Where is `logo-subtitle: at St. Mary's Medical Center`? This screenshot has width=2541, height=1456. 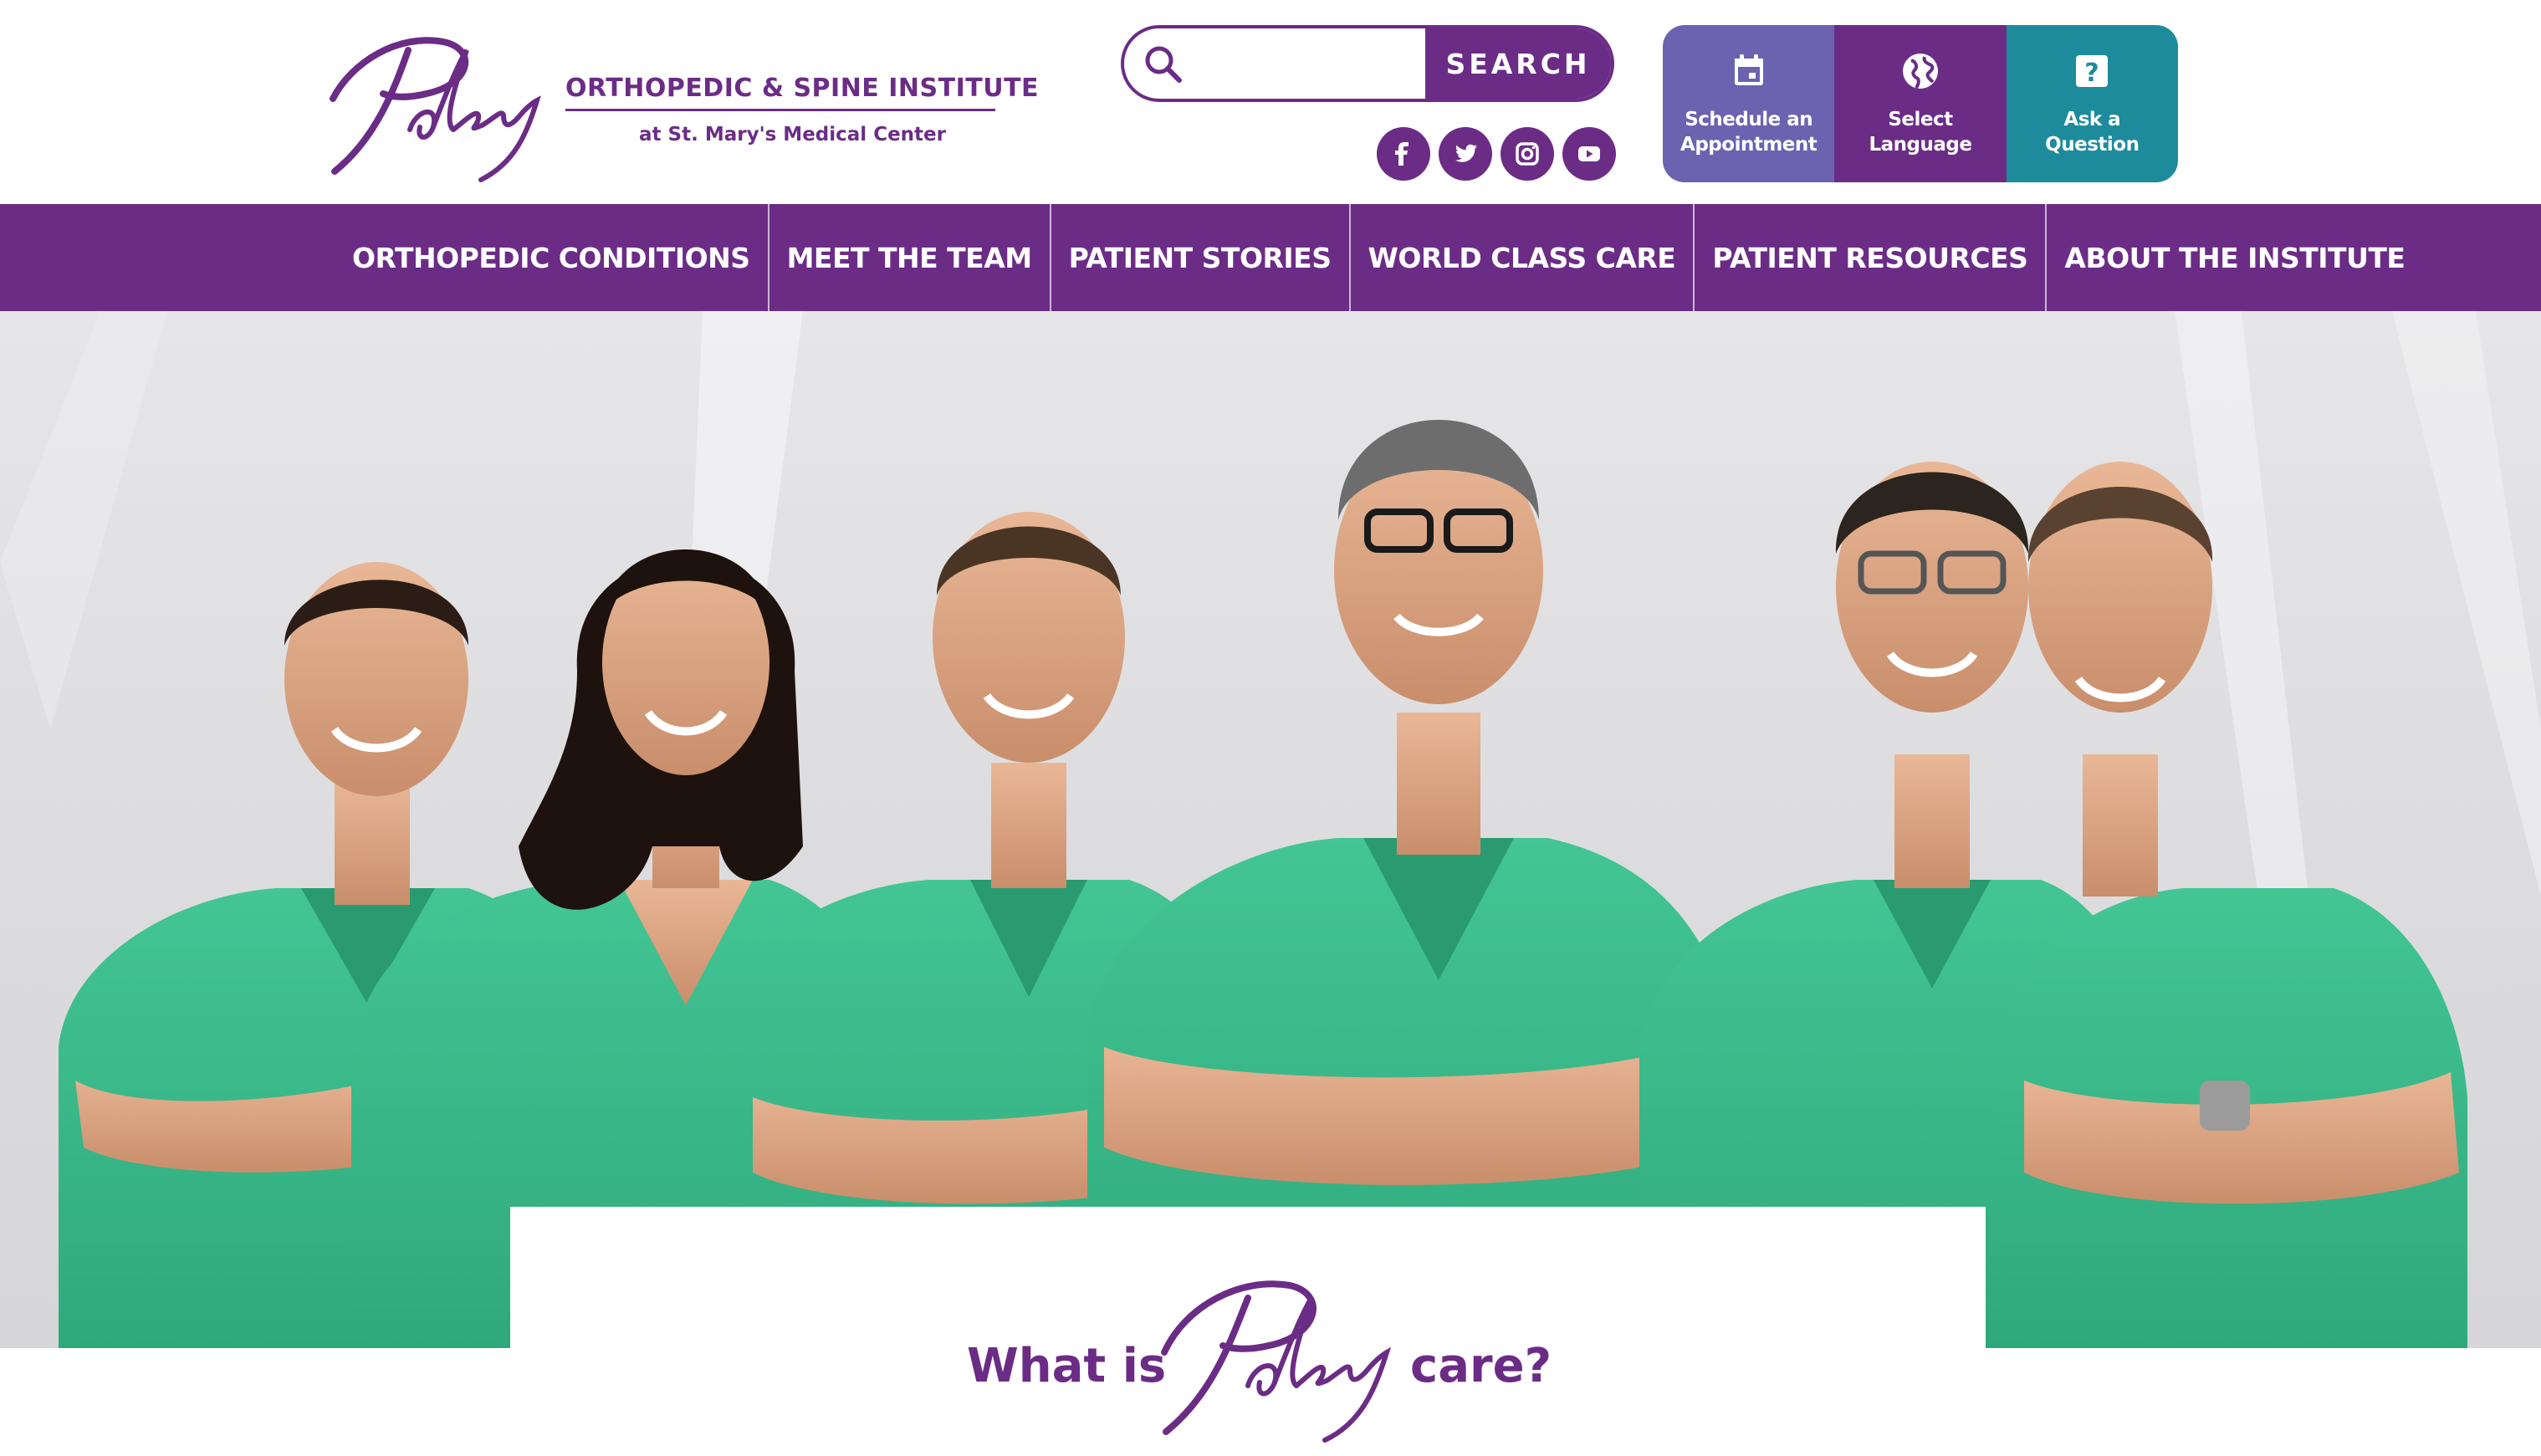
logo-subtitle: at St. Mary's Medical Center is located at coordinates (792, 135).